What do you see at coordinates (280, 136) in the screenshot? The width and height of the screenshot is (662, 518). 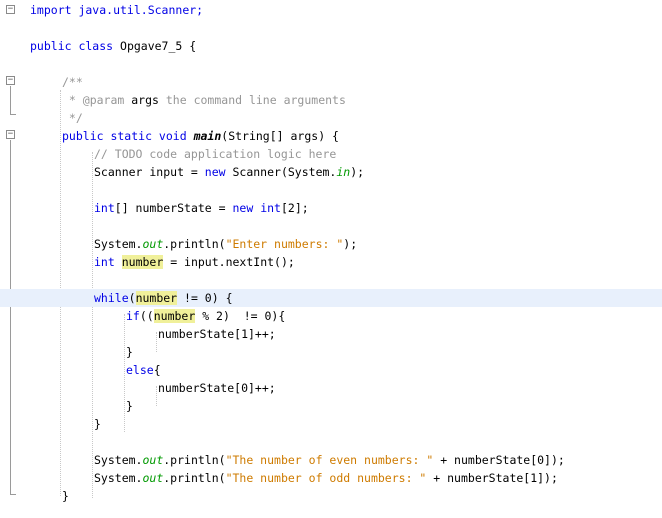 I see `token: (String[] args) {` at bounding box center [280, 136].